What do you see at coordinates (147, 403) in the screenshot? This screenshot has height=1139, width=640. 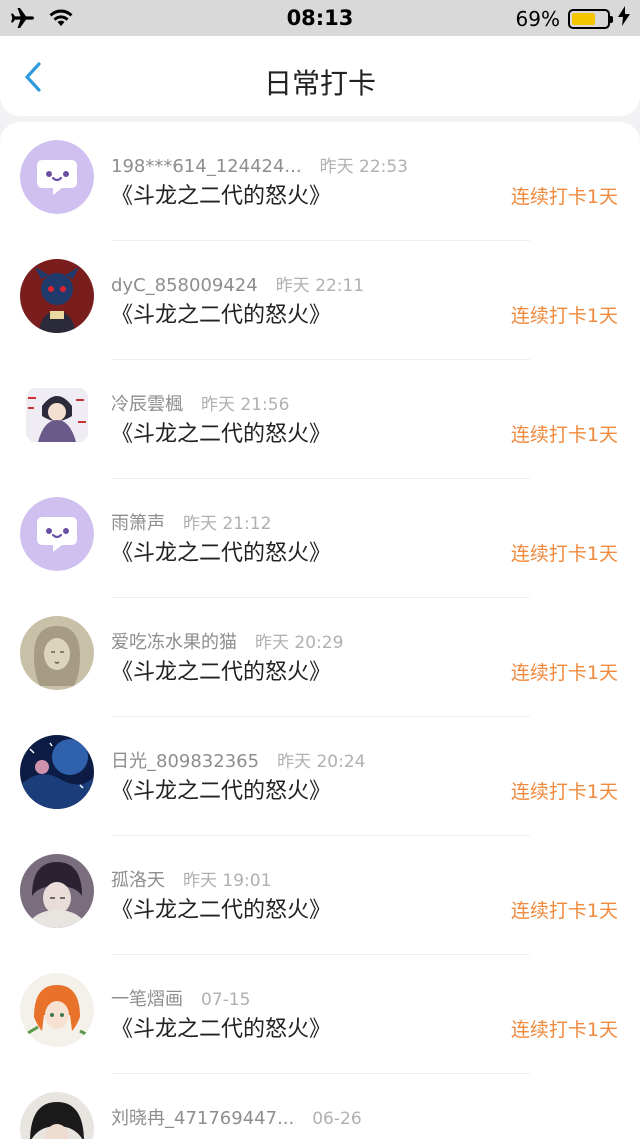 I see `user-name: 冷辰雲楓` at bounding box center [147, 403].